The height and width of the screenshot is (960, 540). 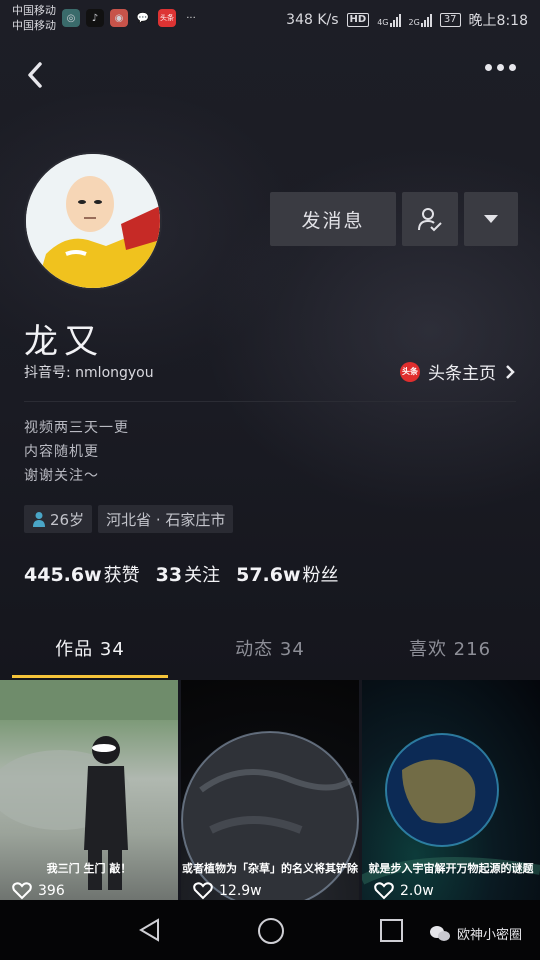 What do you see at coordinates (450, 20) in the screenshot?
I see `battery-icon: 37` at bounding box center [450, 20].